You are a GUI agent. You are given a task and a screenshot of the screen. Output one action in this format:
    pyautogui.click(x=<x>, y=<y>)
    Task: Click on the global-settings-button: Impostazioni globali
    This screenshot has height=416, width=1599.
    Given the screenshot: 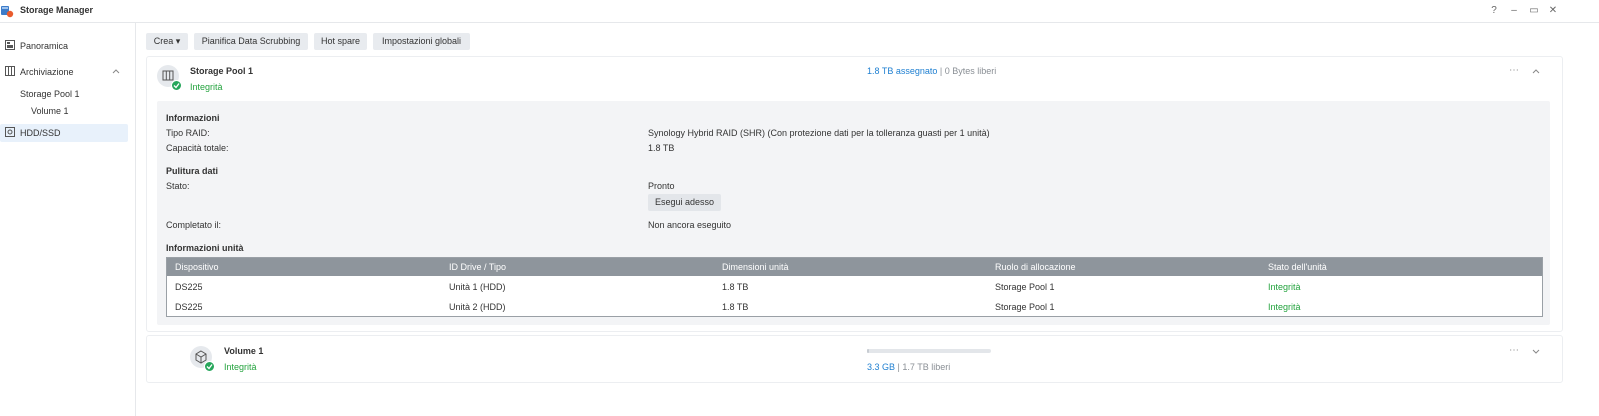 What is the action you would take?
    pyautogui.click(x=421, y=41)
    